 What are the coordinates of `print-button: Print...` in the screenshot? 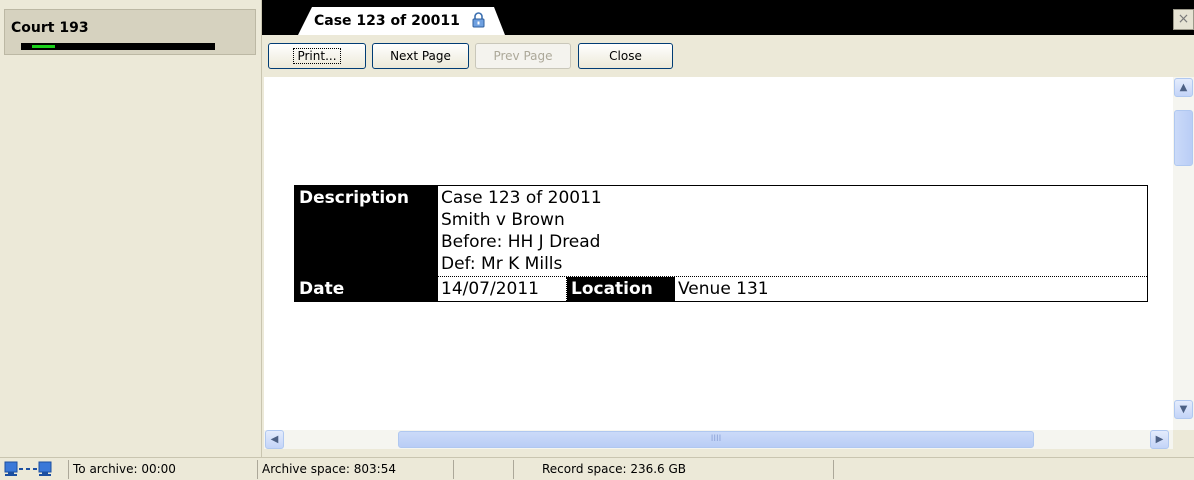 It's located at (317, 56).